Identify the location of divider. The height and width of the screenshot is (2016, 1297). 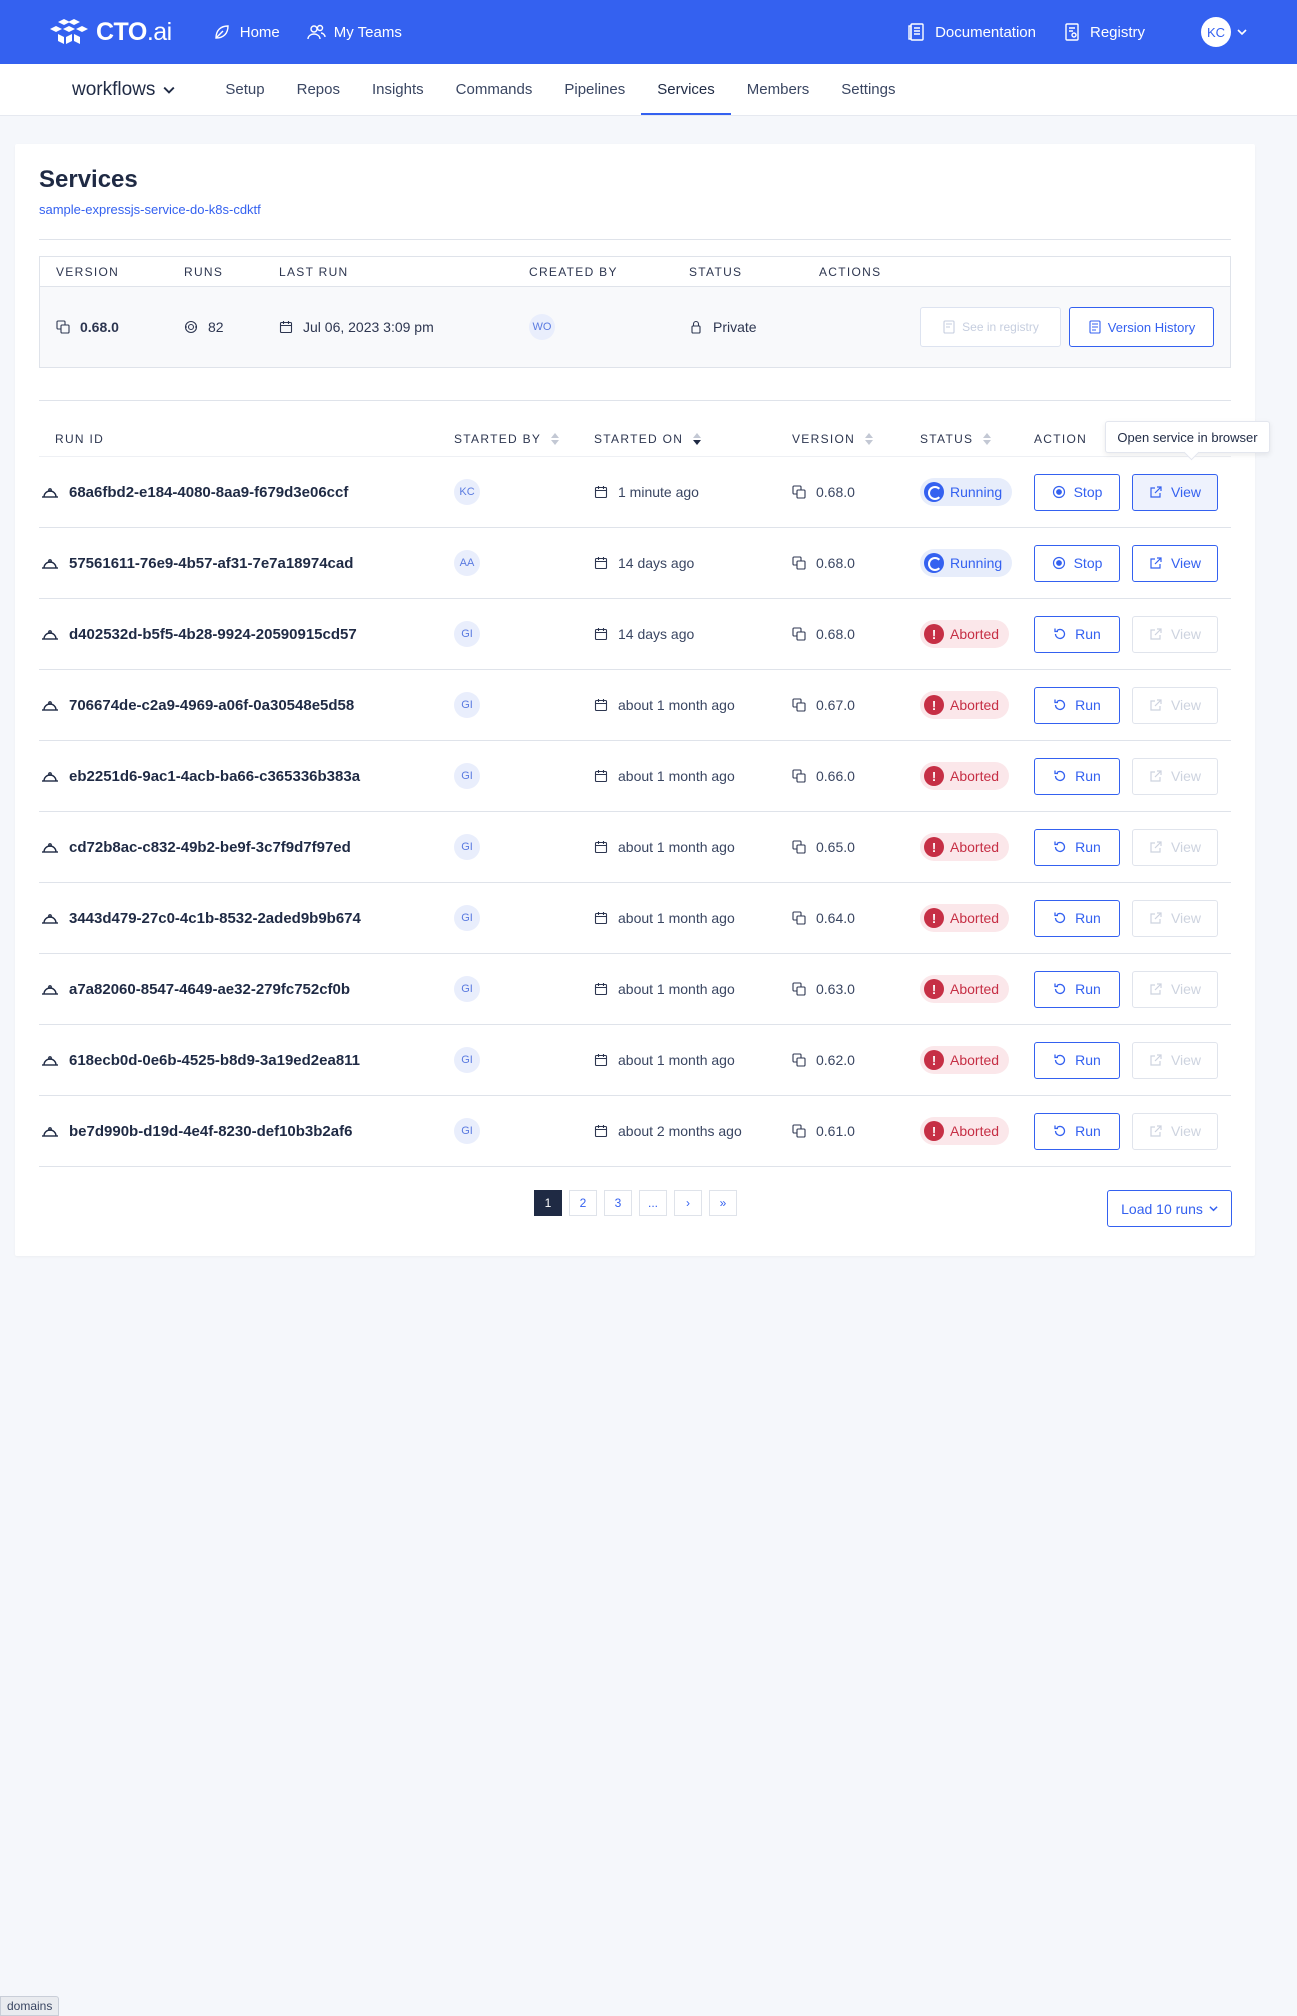
(635, 239).